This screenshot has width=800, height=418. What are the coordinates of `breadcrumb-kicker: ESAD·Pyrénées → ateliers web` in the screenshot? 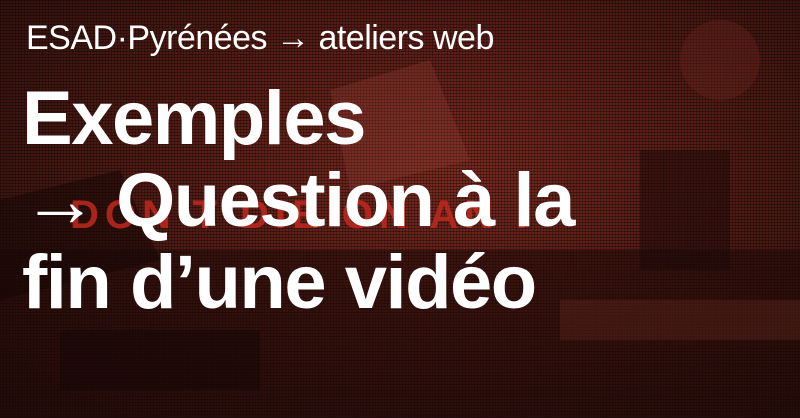 It's located at (260, 38).